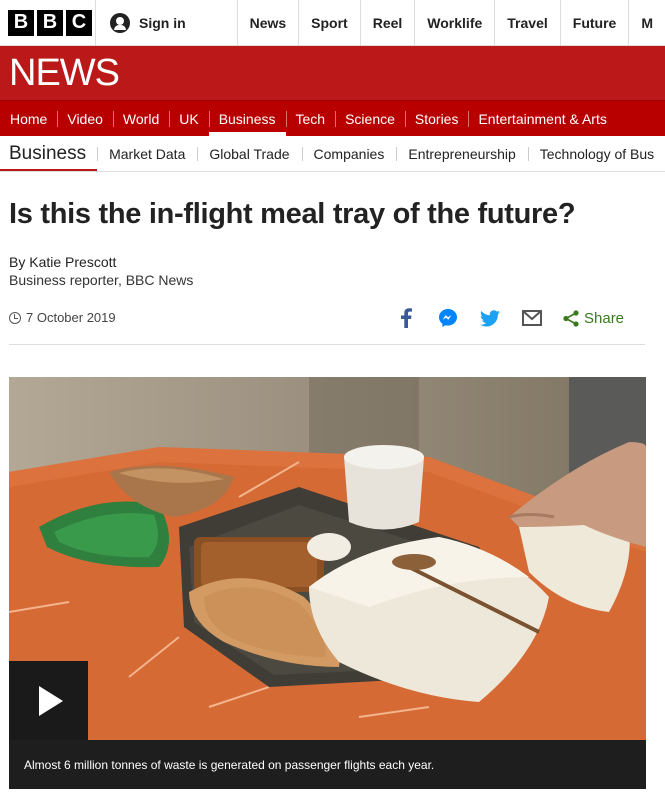  Describe the element at coordinates (594, 22) in the screenshot. I see `top-nav-future: Future` at that location.